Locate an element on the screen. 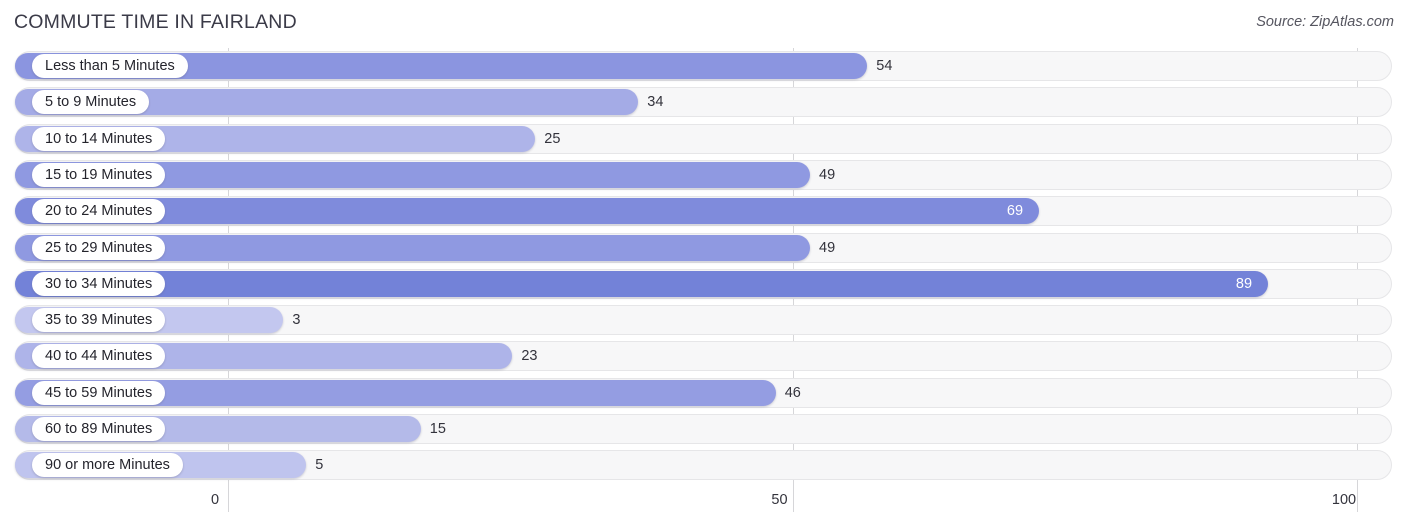 Image resolution: width=1406 pixels, height=523 pixels. bar-value-label: 15 is located at coordinates (437, 429).